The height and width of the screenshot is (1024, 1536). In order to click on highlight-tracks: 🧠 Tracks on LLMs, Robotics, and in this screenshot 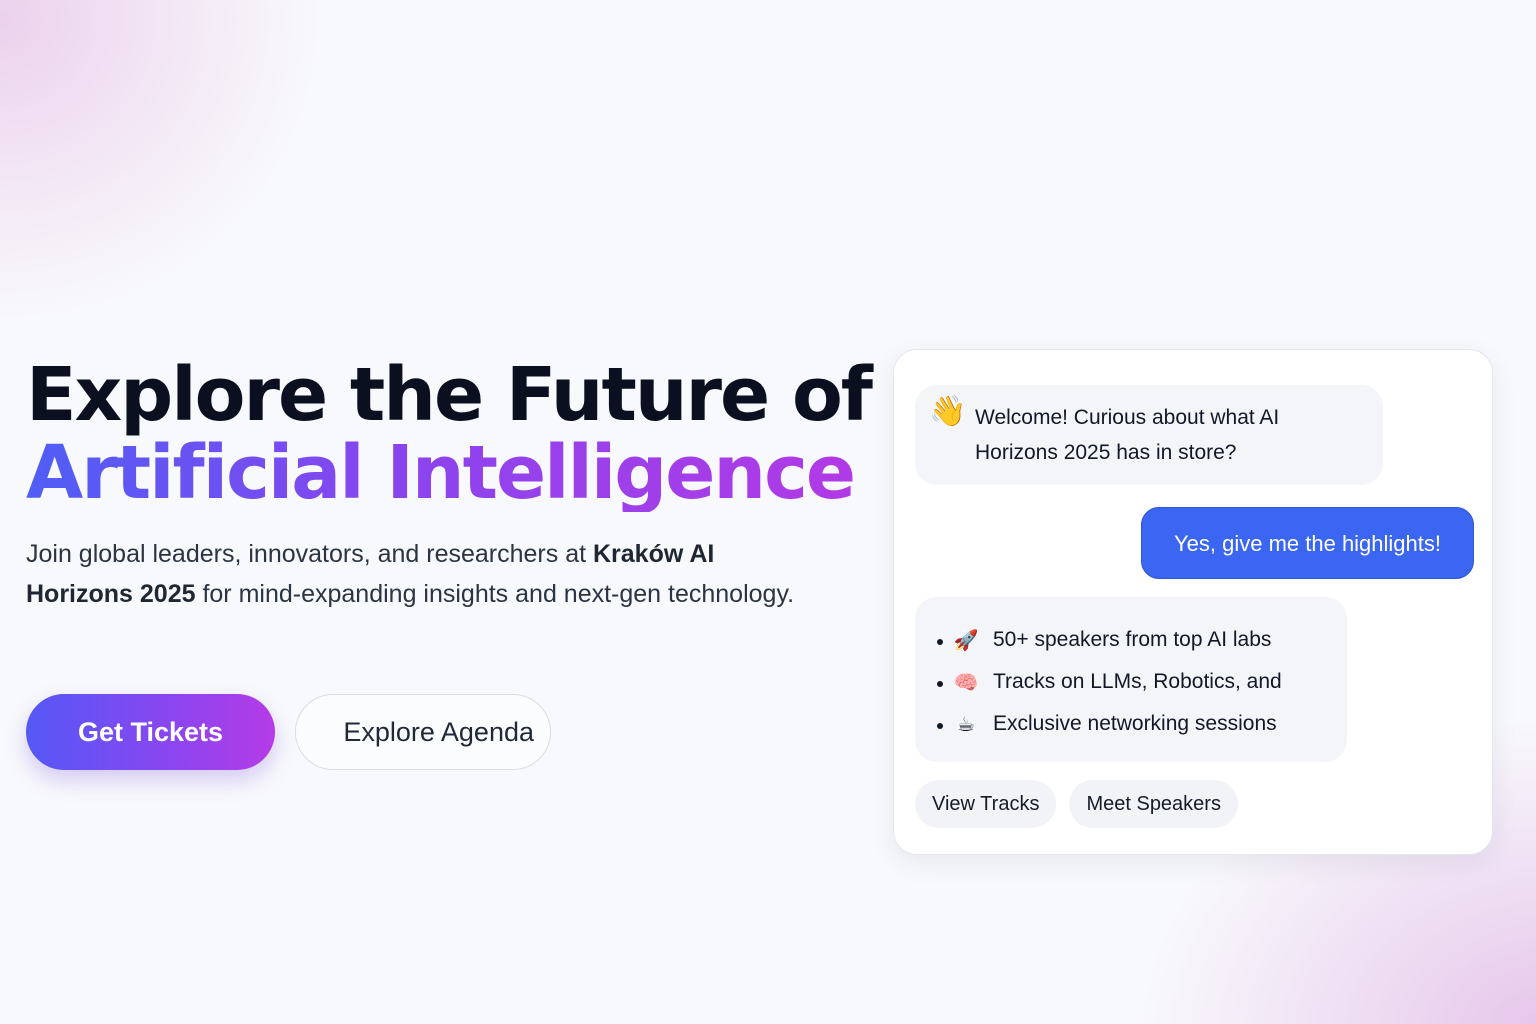, I will do `click(1109, 682)`.